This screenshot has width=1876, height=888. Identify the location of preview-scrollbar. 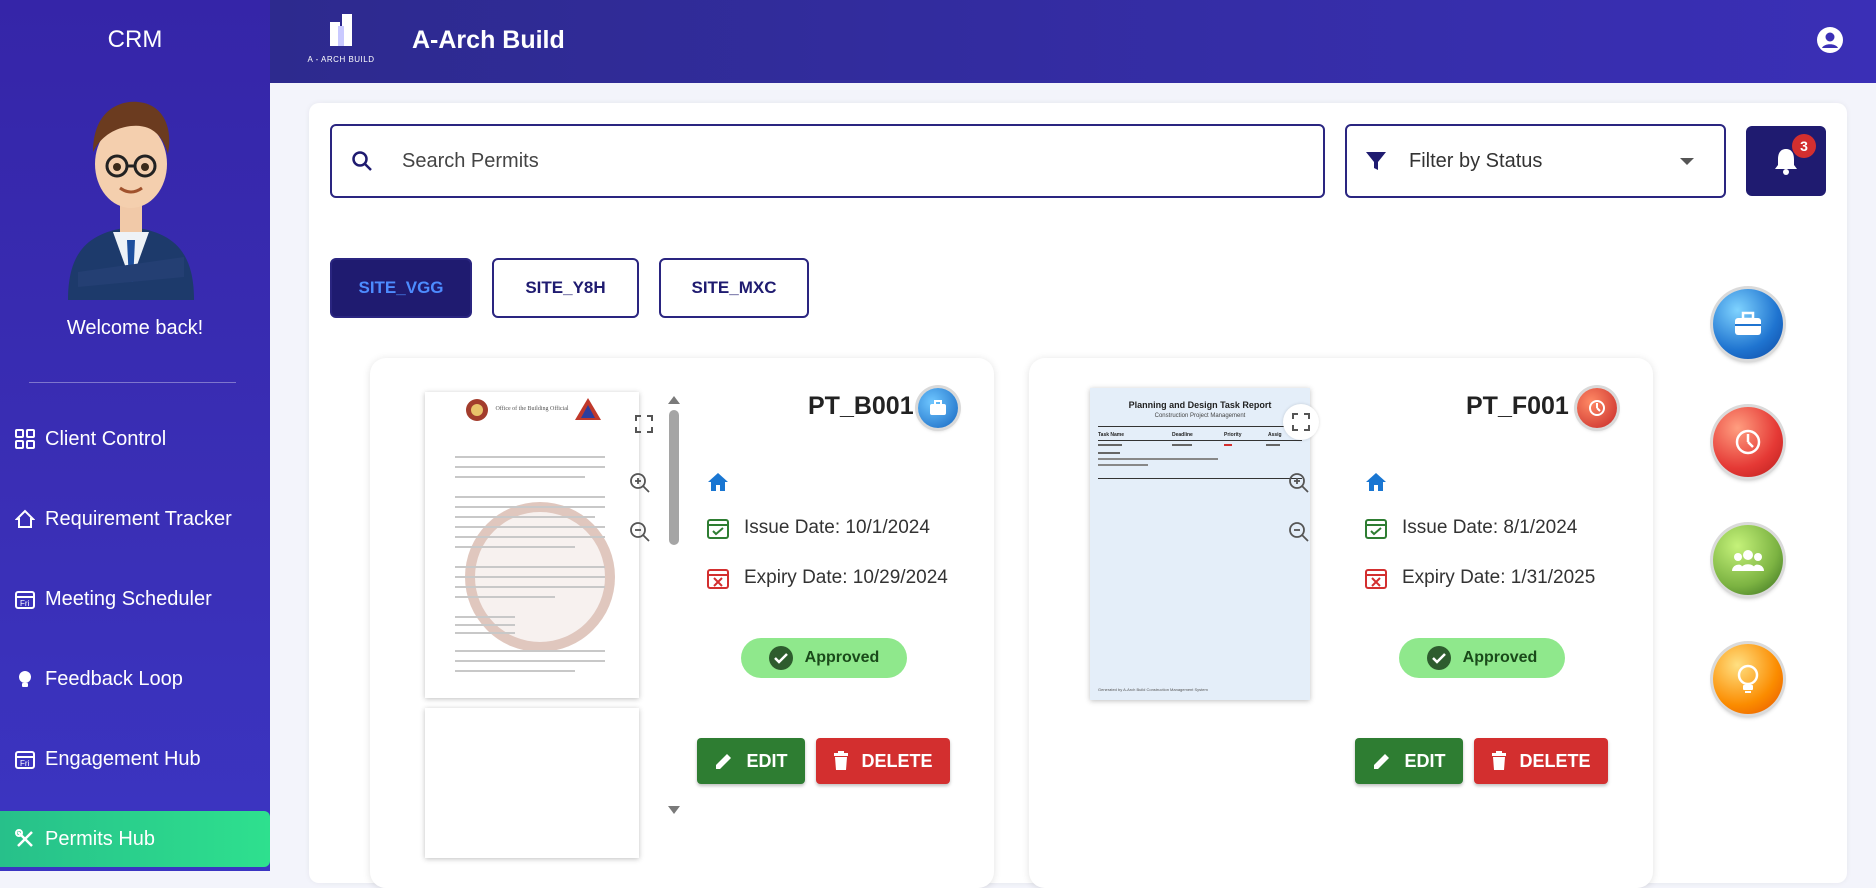
(674, 606).